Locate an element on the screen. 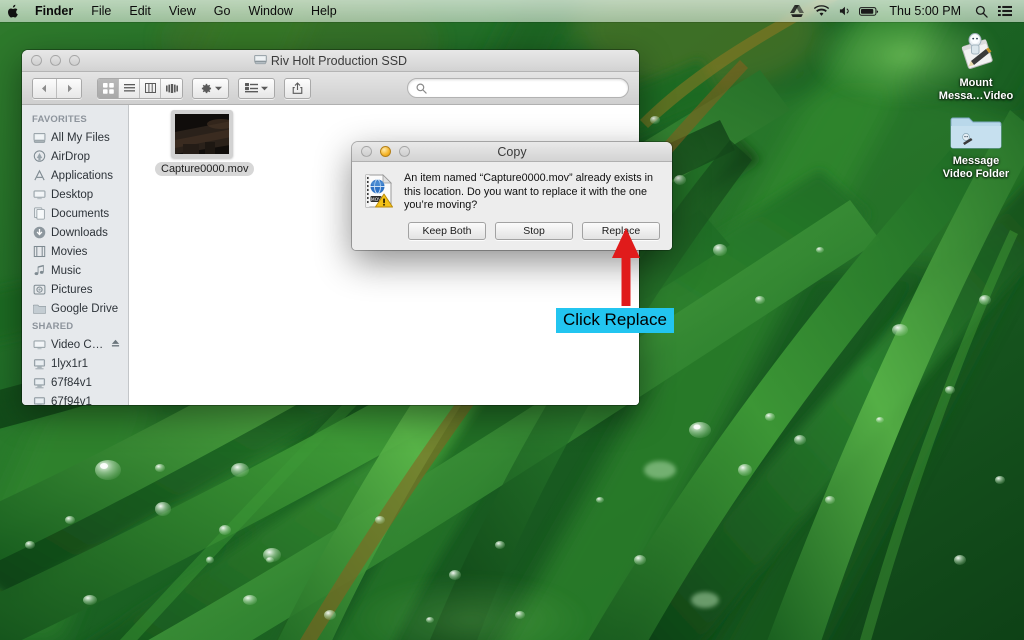  desktop-icon-message-video-folder: Message Video Folder is located at coordinates (976, 140).